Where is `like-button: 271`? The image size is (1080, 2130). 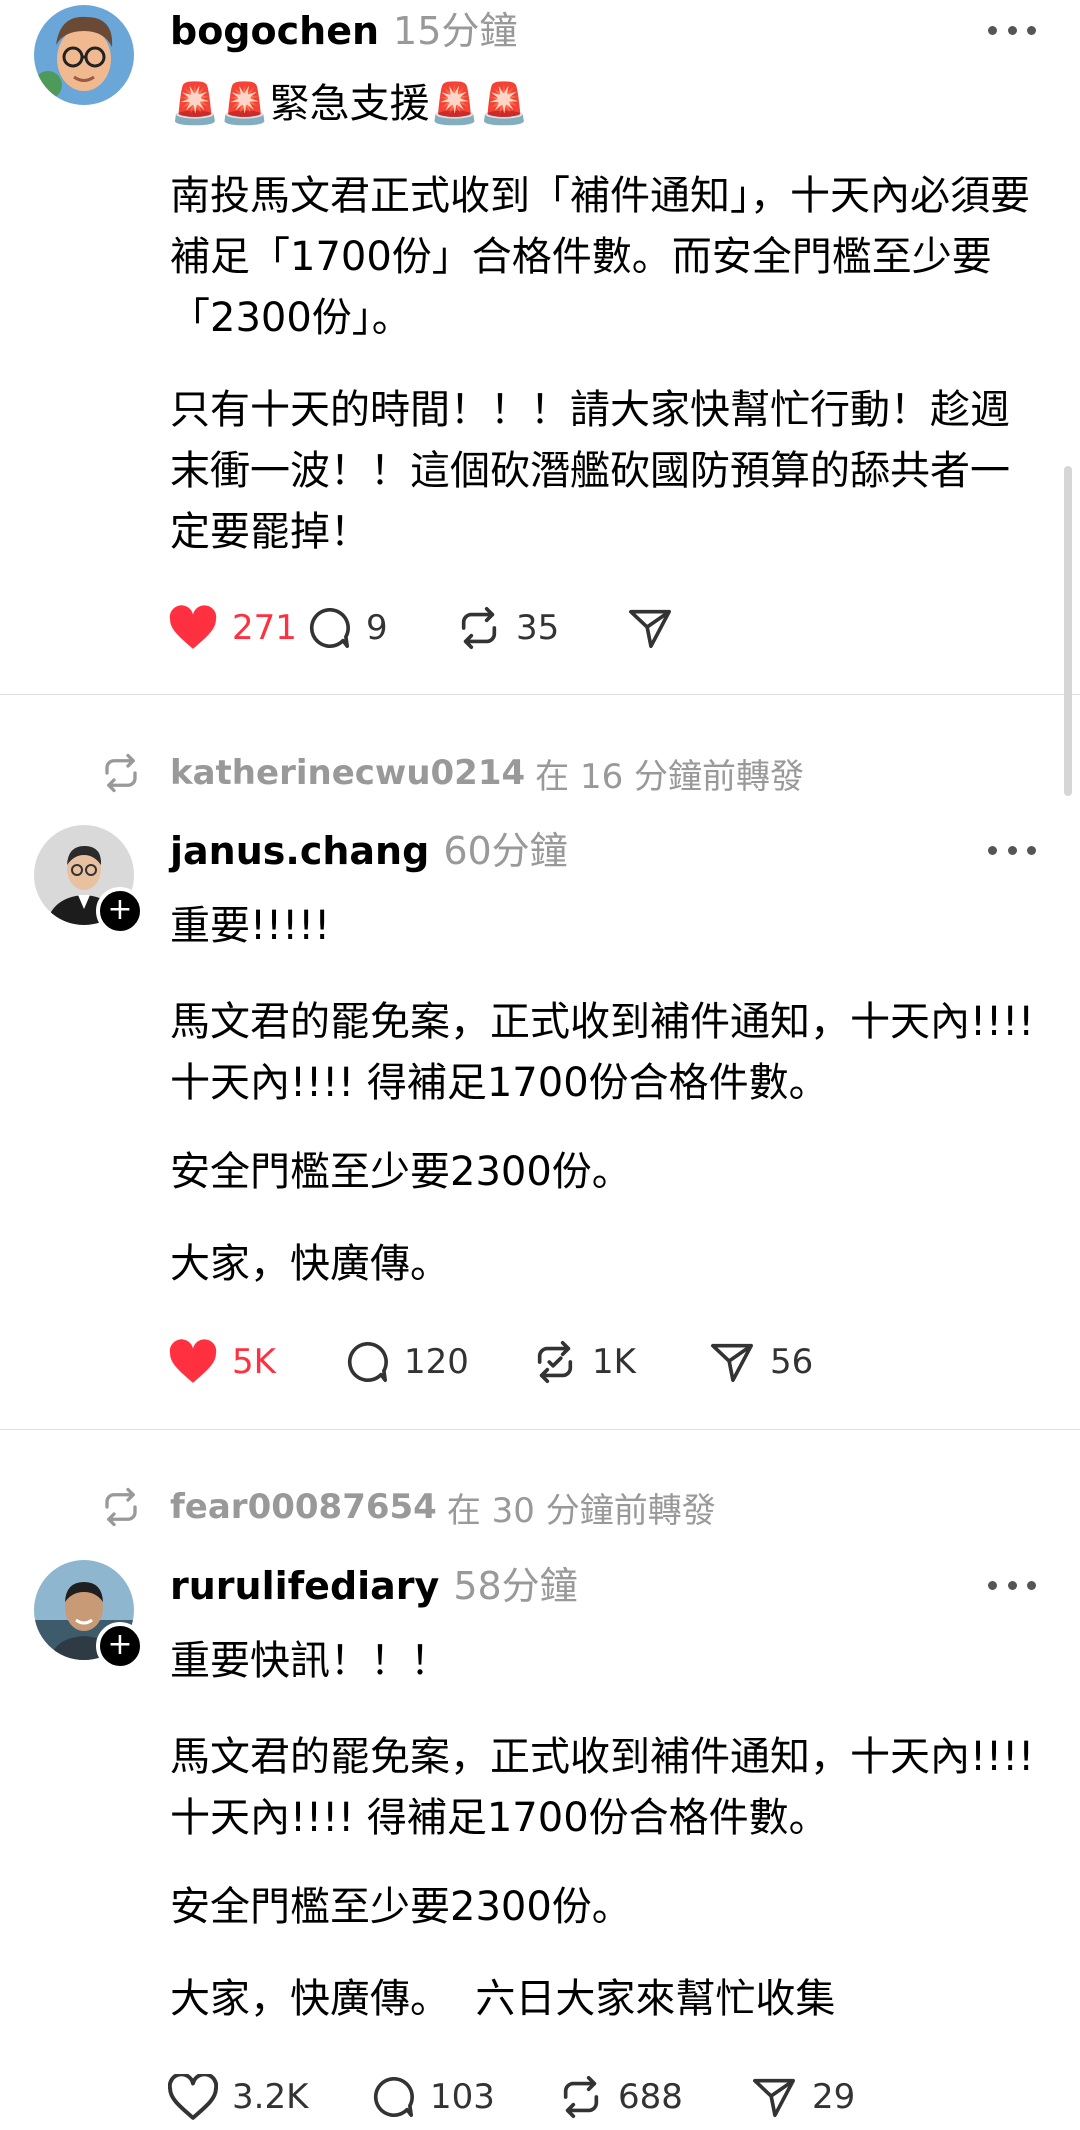
like-button: 271 is located at coordinates (237, 628).